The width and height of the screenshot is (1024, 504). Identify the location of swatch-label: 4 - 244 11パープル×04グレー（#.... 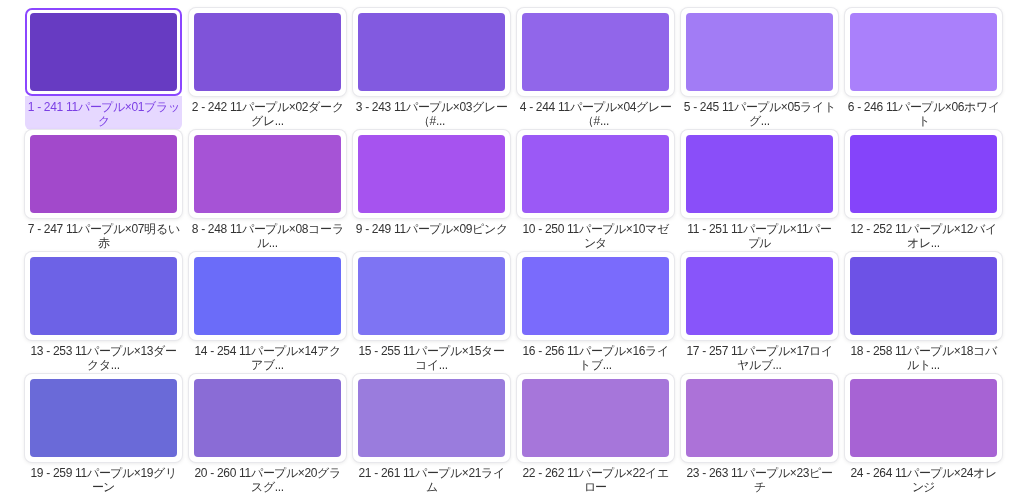
(595, 114).